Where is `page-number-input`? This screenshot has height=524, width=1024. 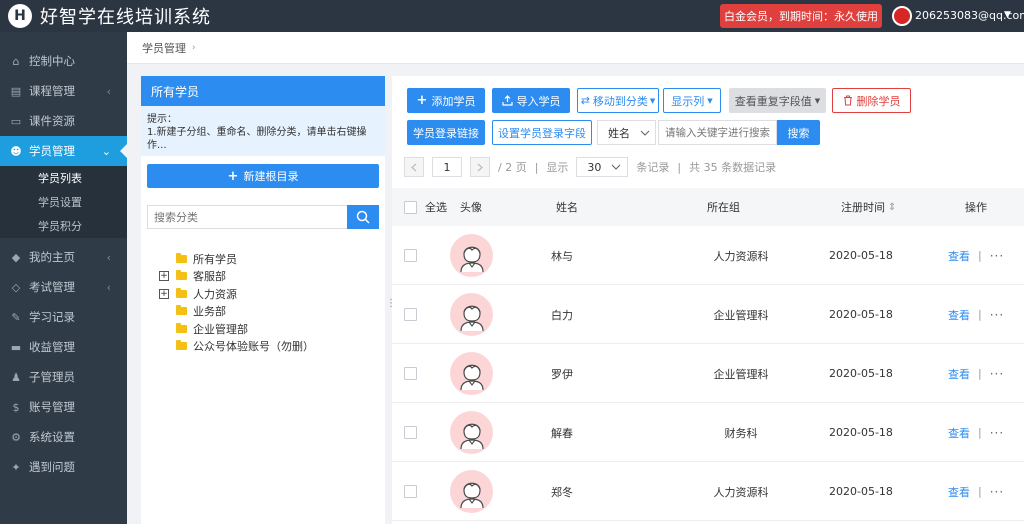 page-number-input is located at coordinates (447, 167).